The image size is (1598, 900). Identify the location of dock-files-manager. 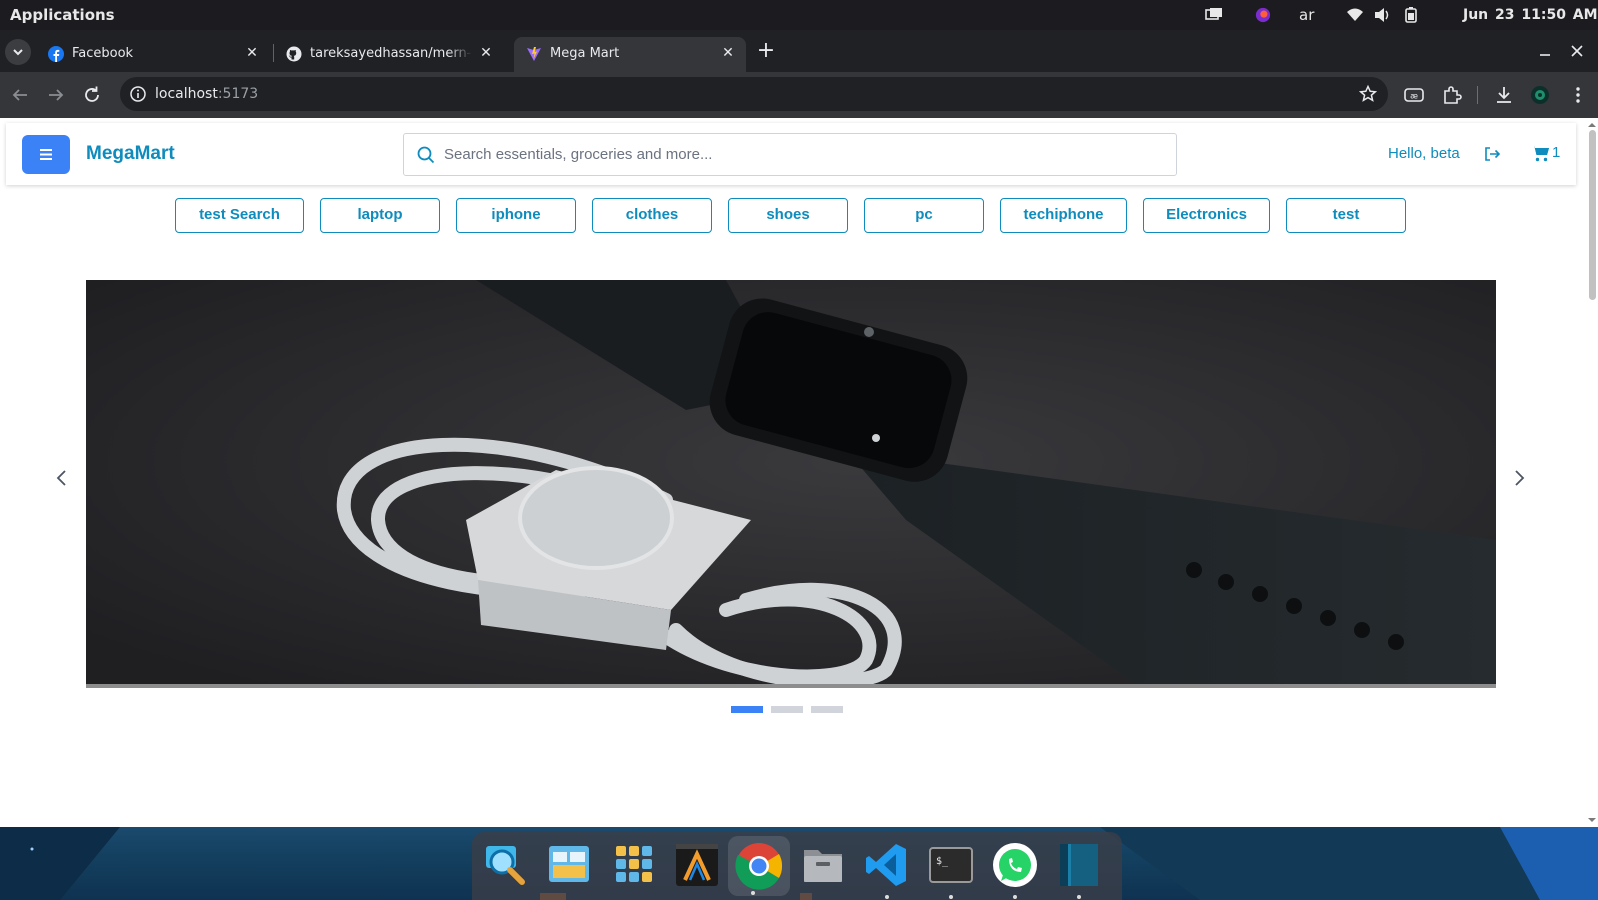
(569, 865).